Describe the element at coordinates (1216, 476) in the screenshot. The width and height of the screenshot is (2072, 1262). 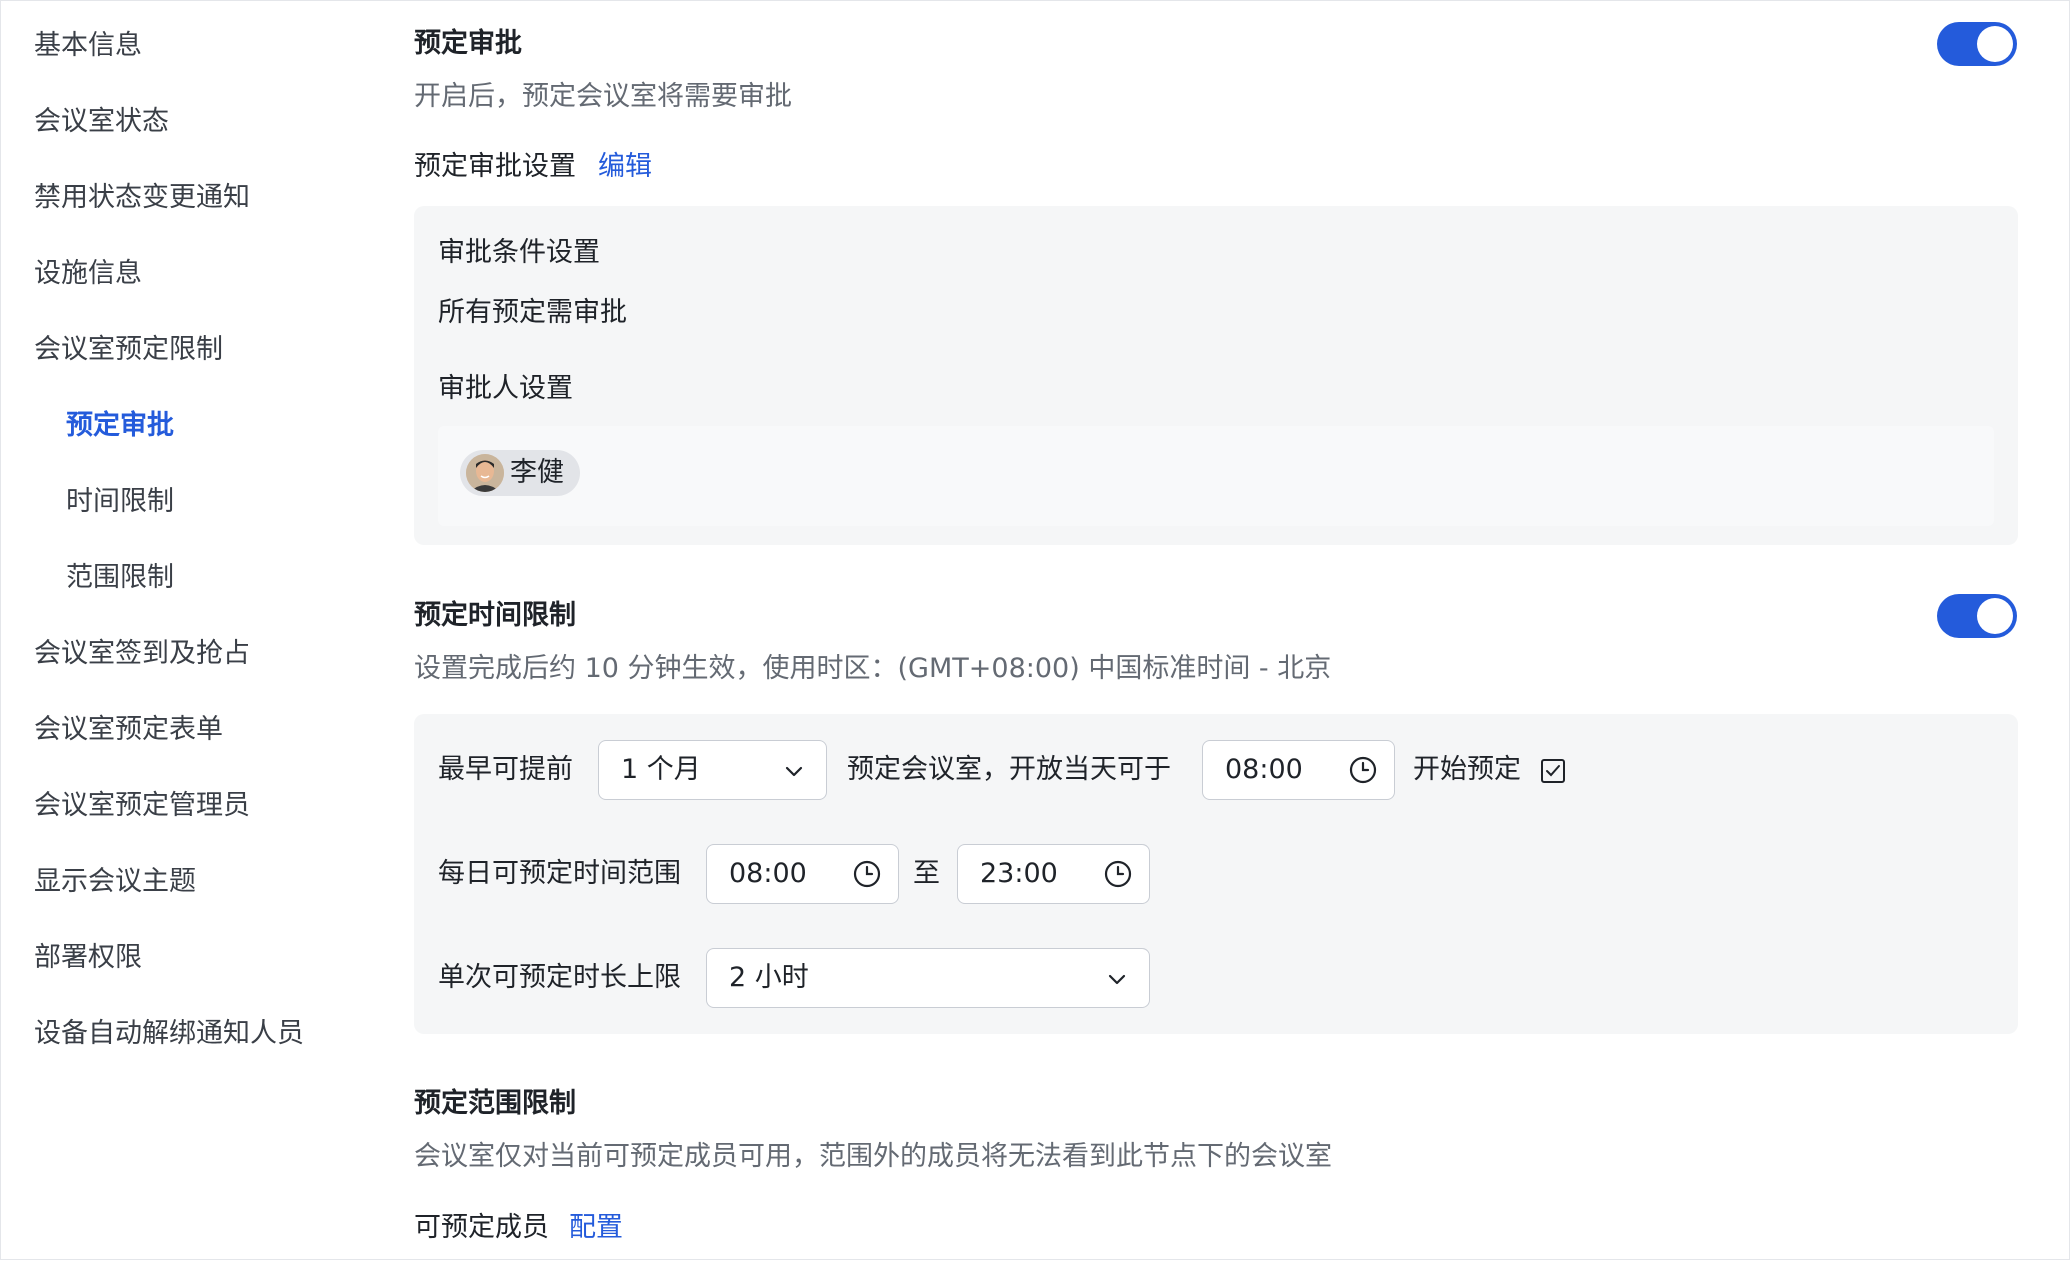
I see `approver-list: 李健` at that location.